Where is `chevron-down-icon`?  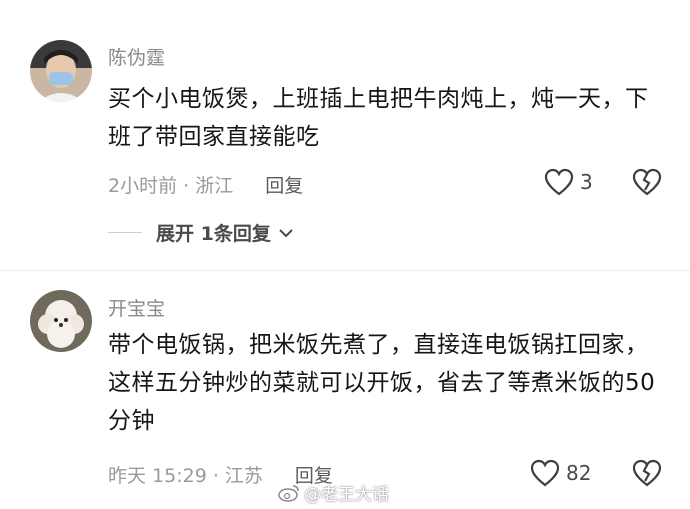
chevron-down-icon is located at coordinates (286, 232).